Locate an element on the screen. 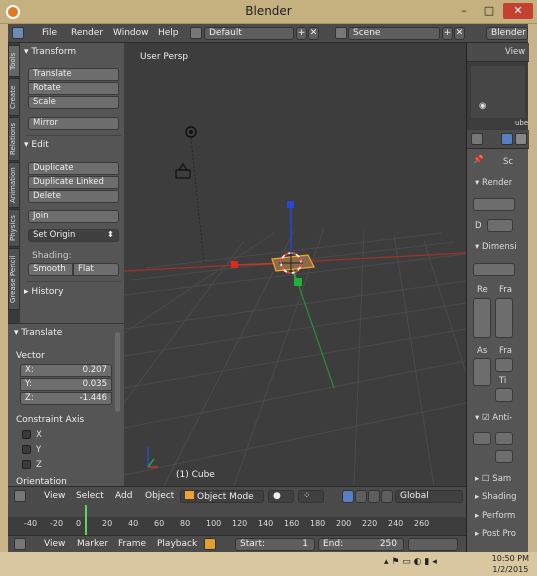 Image resolution: width=537 pixels, height=576 pixels. menu-object: Object is located at coordinates (159, 496).